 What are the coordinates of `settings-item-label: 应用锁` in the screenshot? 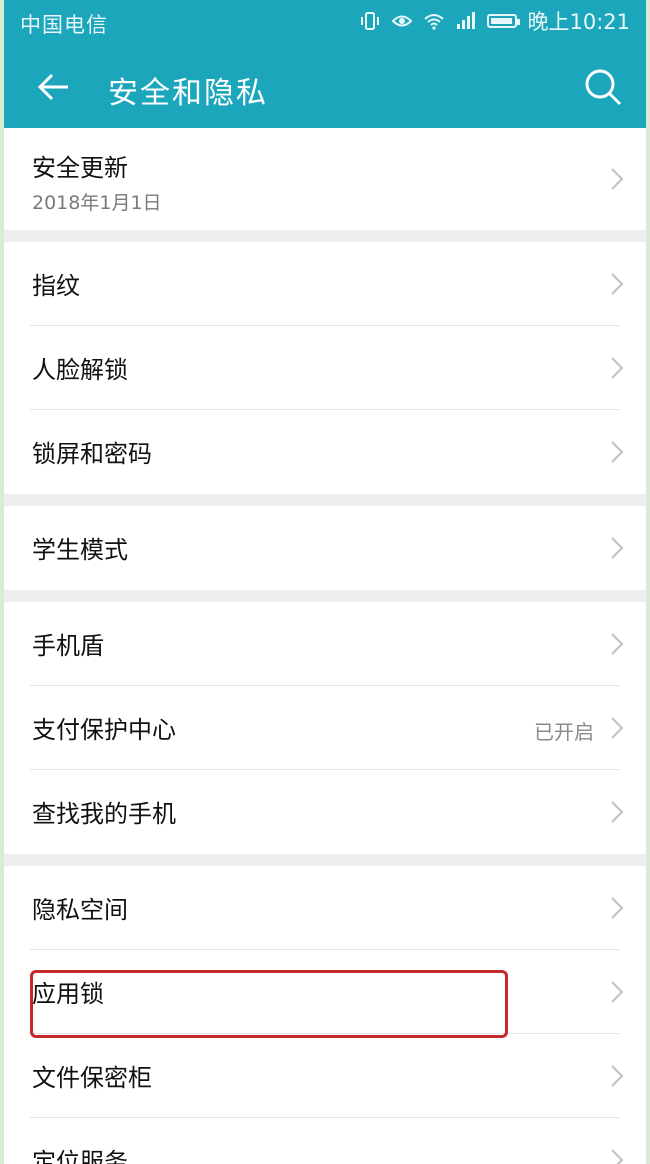 It's located at (68, 994).